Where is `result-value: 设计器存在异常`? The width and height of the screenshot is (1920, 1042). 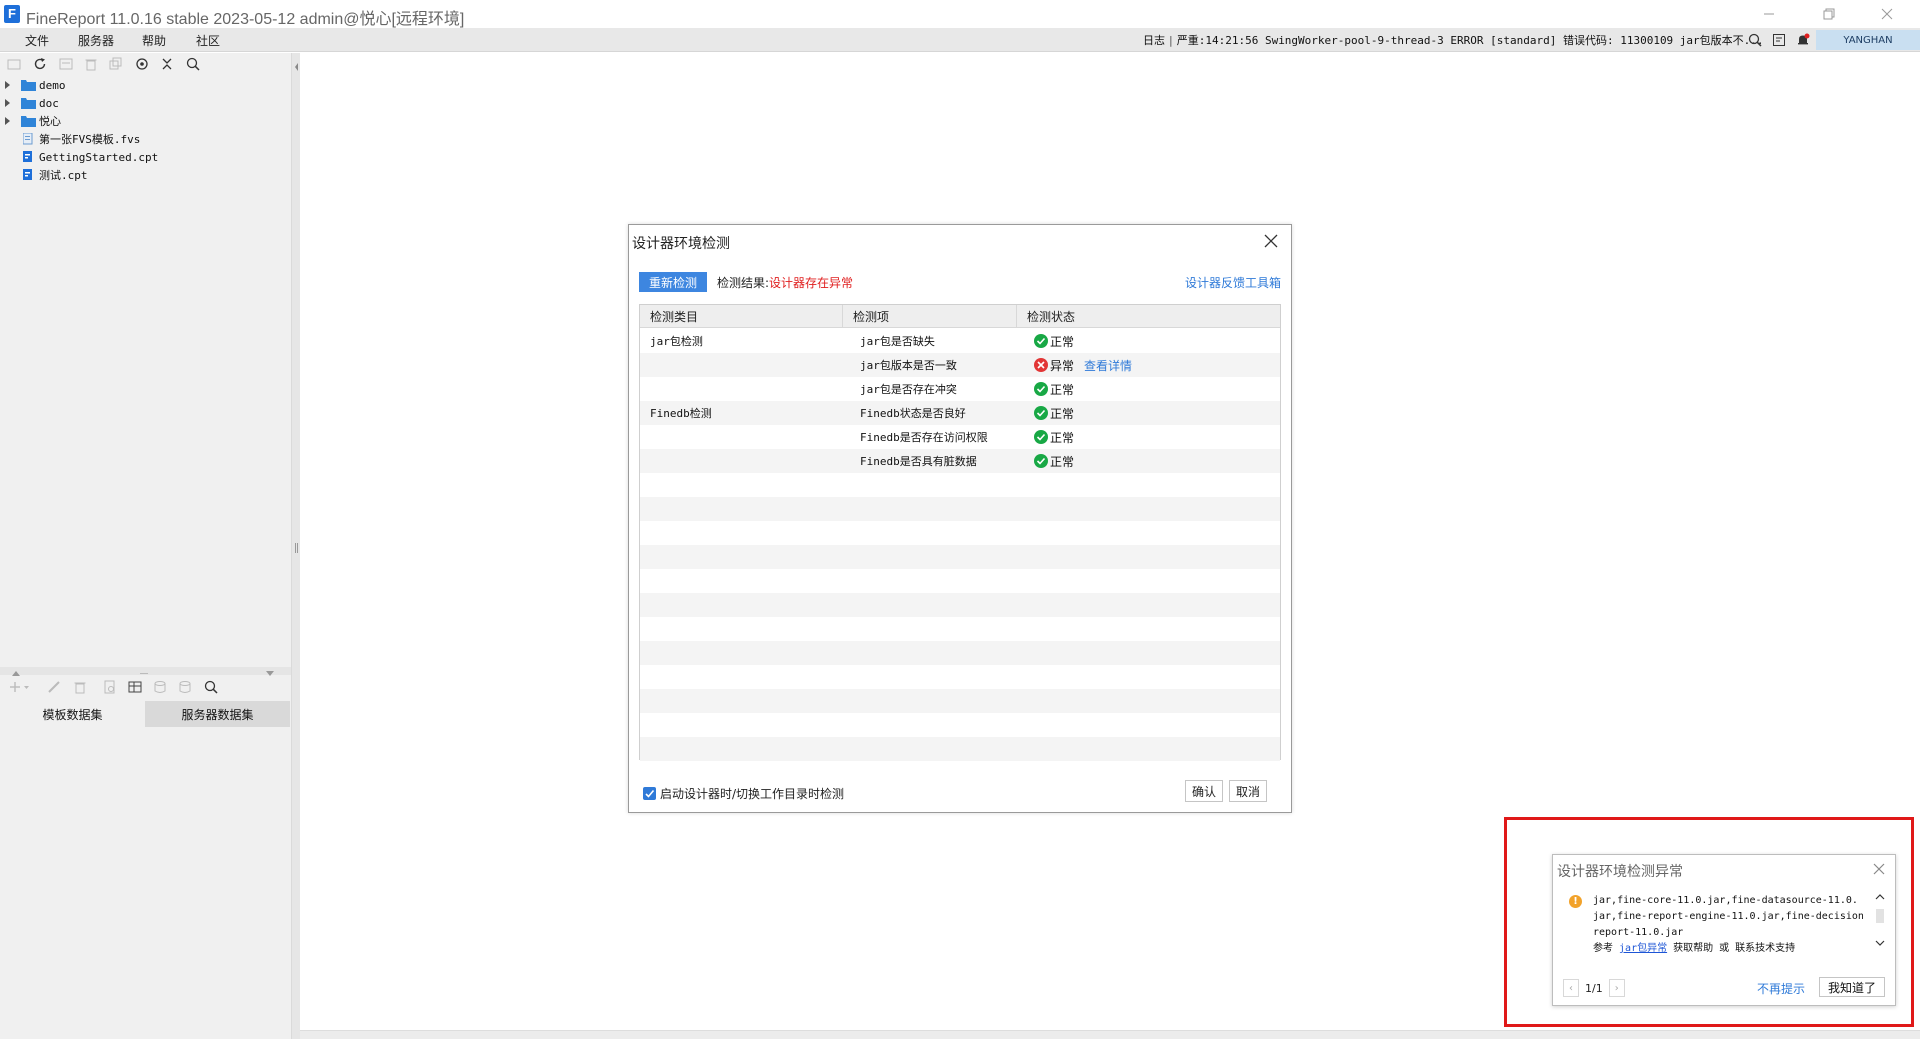
result-value: 设计器存在异常 is located at coordinates (811, 283).